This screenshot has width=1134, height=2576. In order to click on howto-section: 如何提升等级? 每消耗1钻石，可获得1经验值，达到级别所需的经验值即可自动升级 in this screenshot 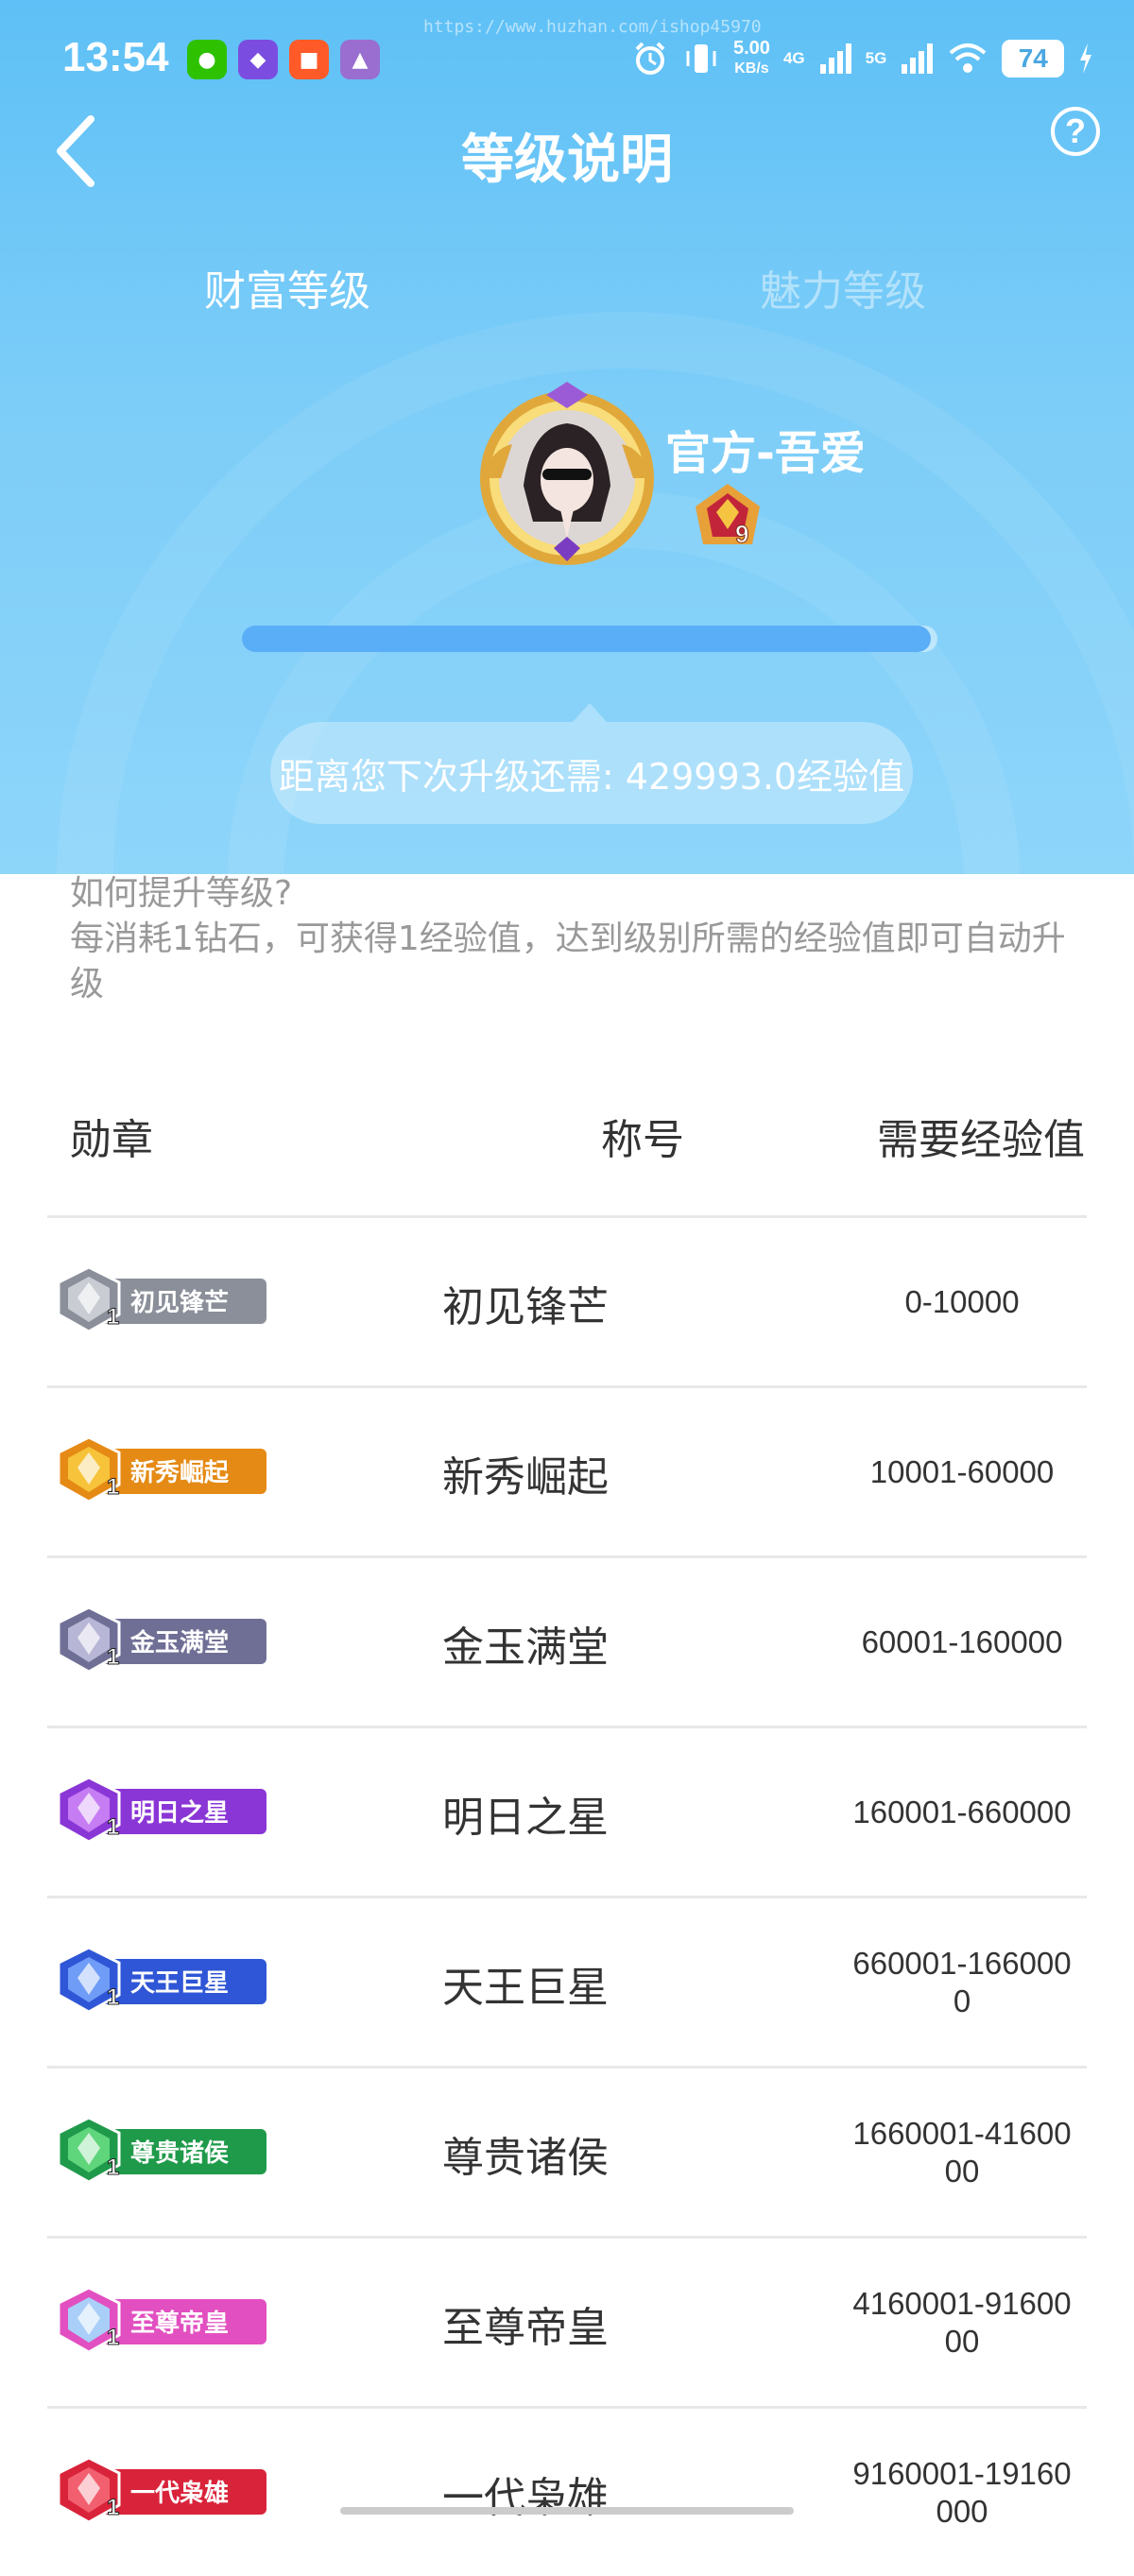, I will do `click(571, 939)`.